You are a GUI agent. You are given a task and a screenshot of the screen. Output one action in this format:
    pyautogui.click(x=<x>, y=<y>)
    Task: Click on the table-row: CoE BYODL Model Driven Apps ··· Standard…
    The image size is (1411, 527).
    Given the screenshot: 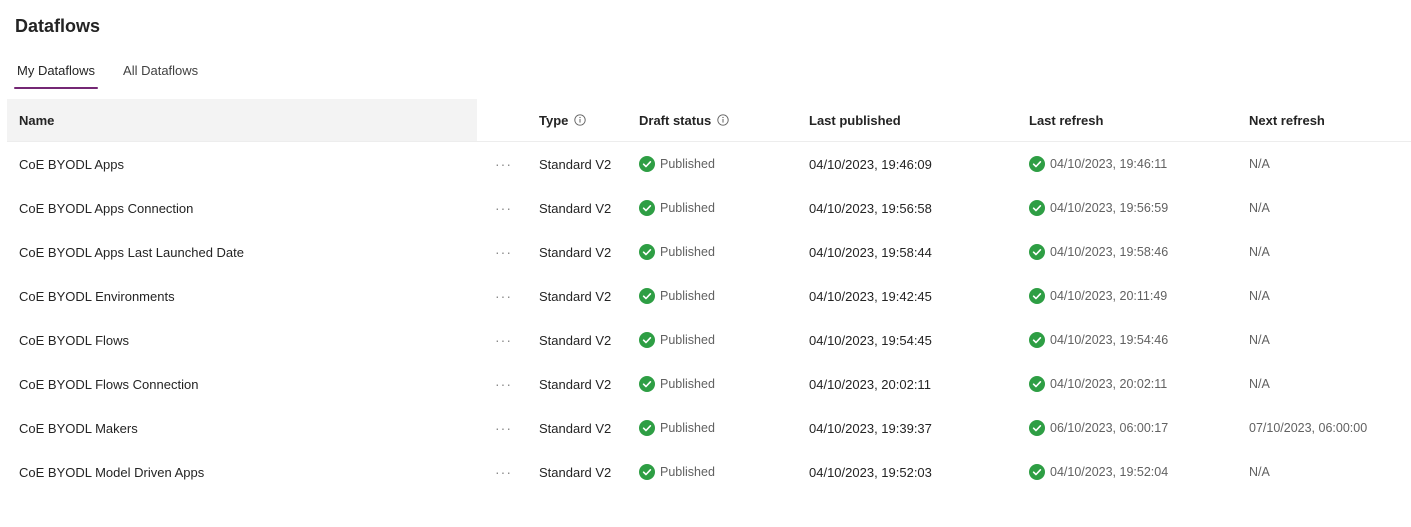 What is the action you would take?
    pyautogui.click(x=709, y=472)
    